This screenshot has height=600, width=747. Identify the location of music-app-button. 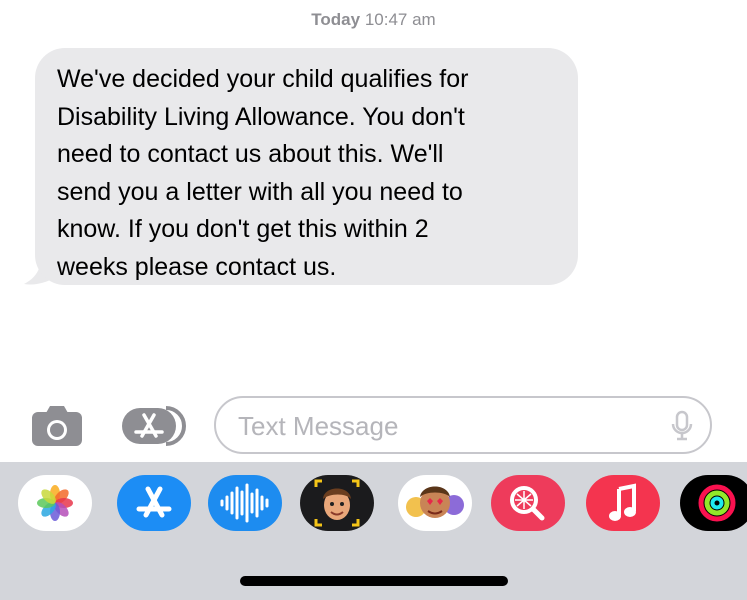
(623, 503).